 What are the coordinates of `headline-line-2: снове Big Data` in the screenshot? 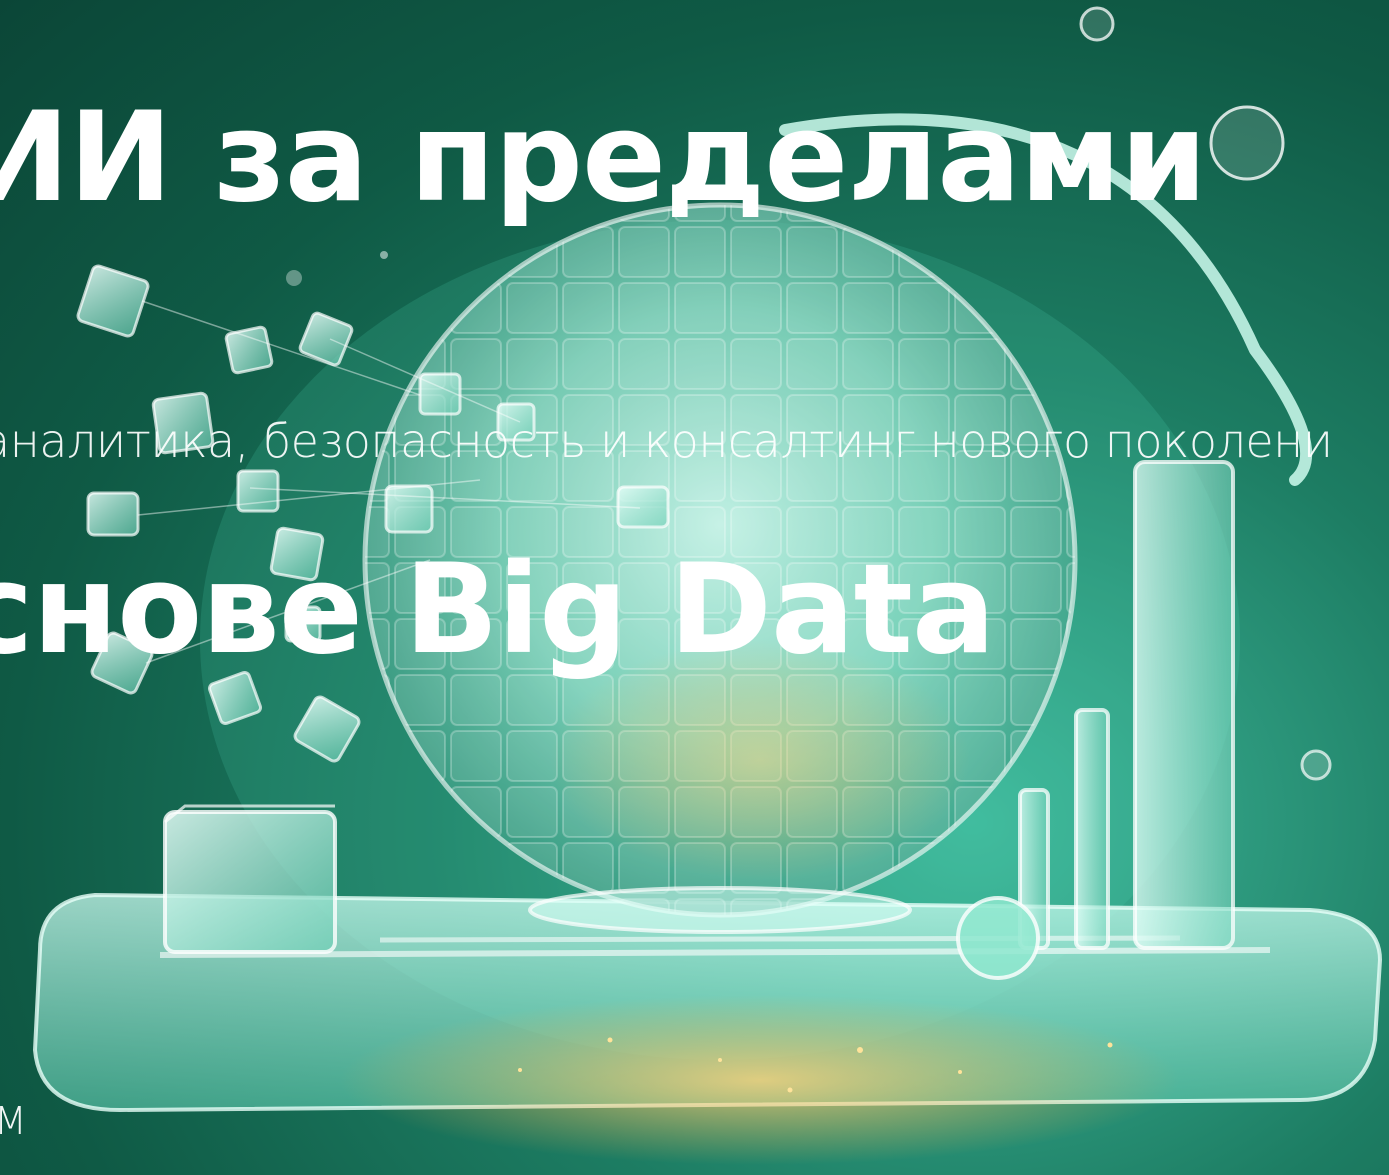 It's located at (498, 610).